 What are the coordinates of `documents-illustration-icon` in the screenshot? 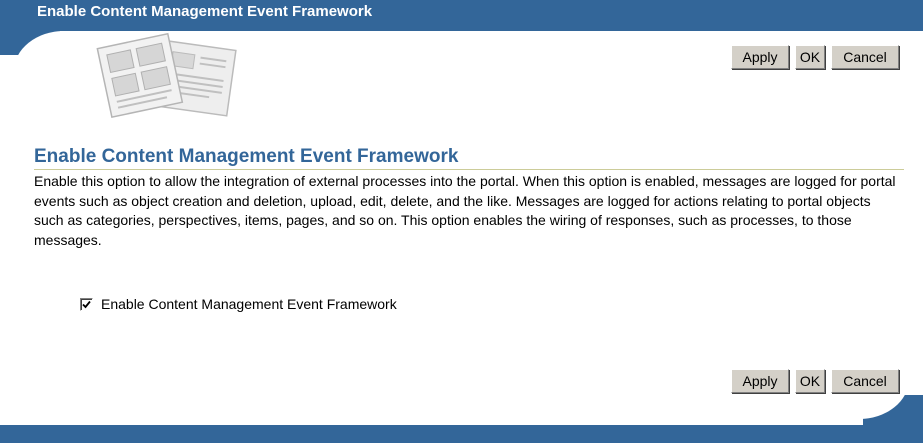 It's located at (166, 75).